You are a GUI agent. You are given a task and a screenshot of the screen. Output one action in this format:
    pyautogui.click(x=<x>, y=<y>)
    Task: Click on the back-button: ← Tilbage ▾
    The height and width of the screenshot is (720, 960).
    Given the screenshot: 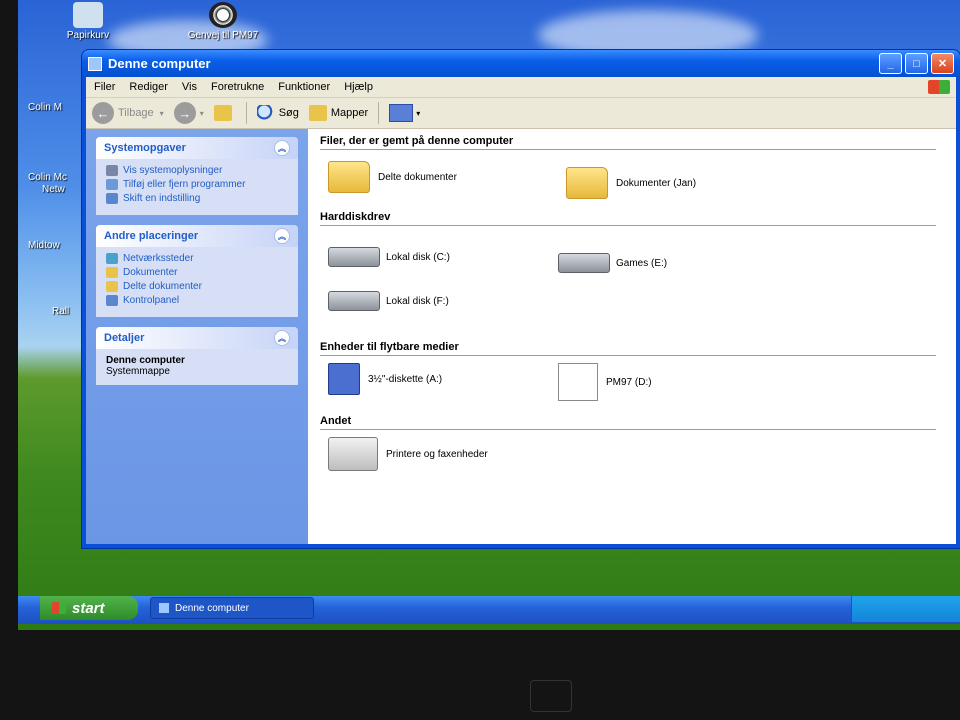 What is the action you would take?
    pyautogui.click(x=128, y=113)
    